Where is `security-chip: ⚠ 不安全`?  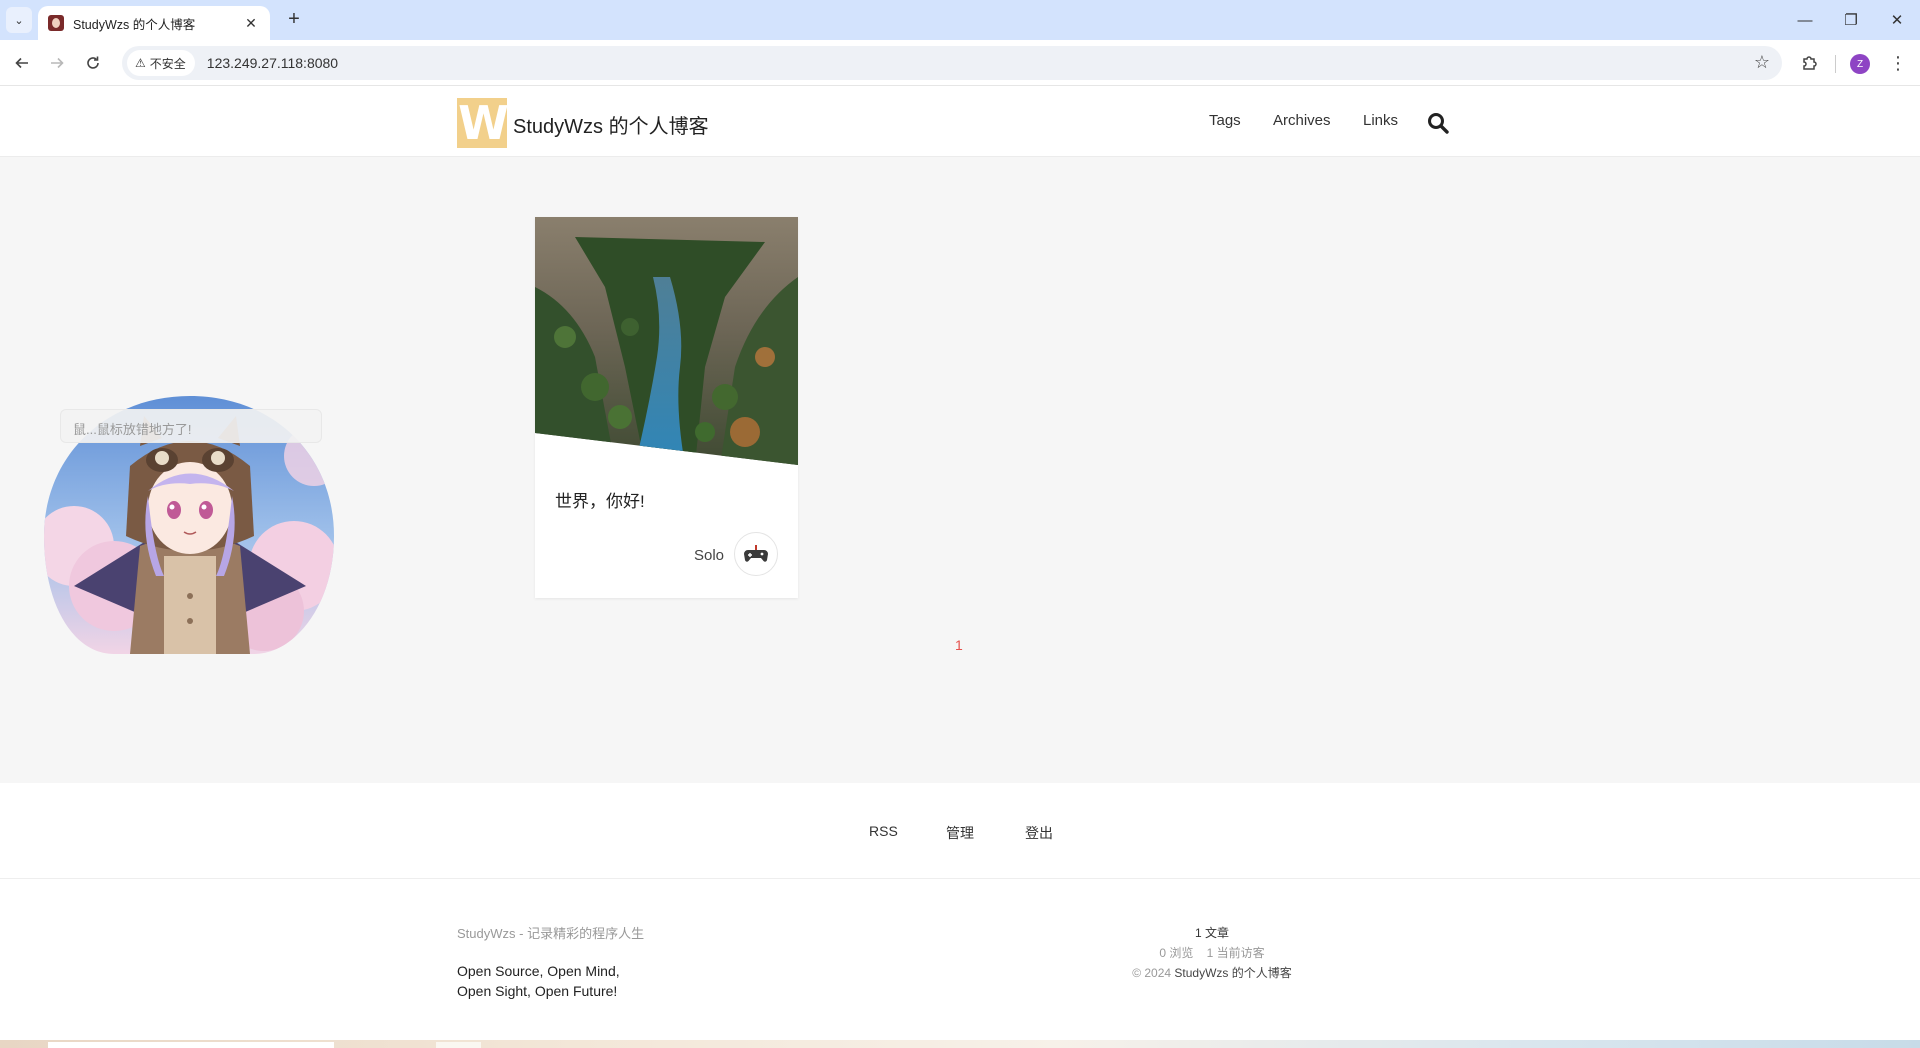
security-chip: ⚠ 不安全 is located at coordinates (161, 63).